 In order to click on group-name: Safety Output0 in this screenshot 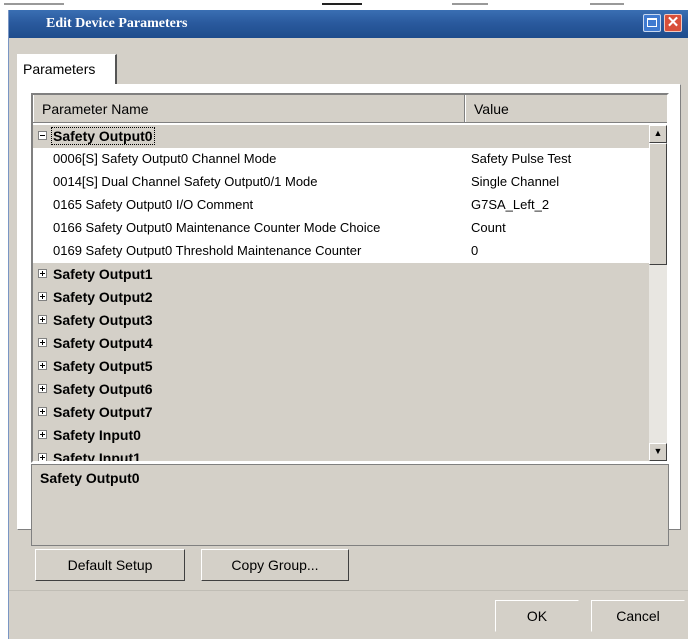, I will do `click(103, 136)`.